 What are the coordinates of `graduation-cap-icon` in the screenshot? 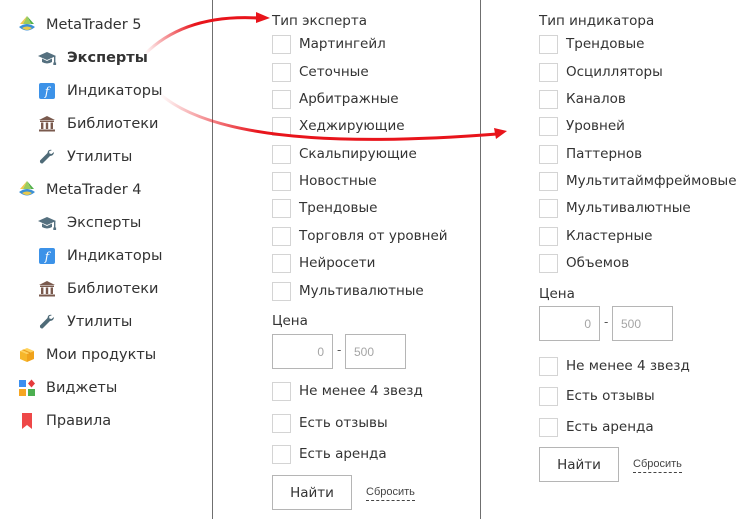 It's located at (47, 58).